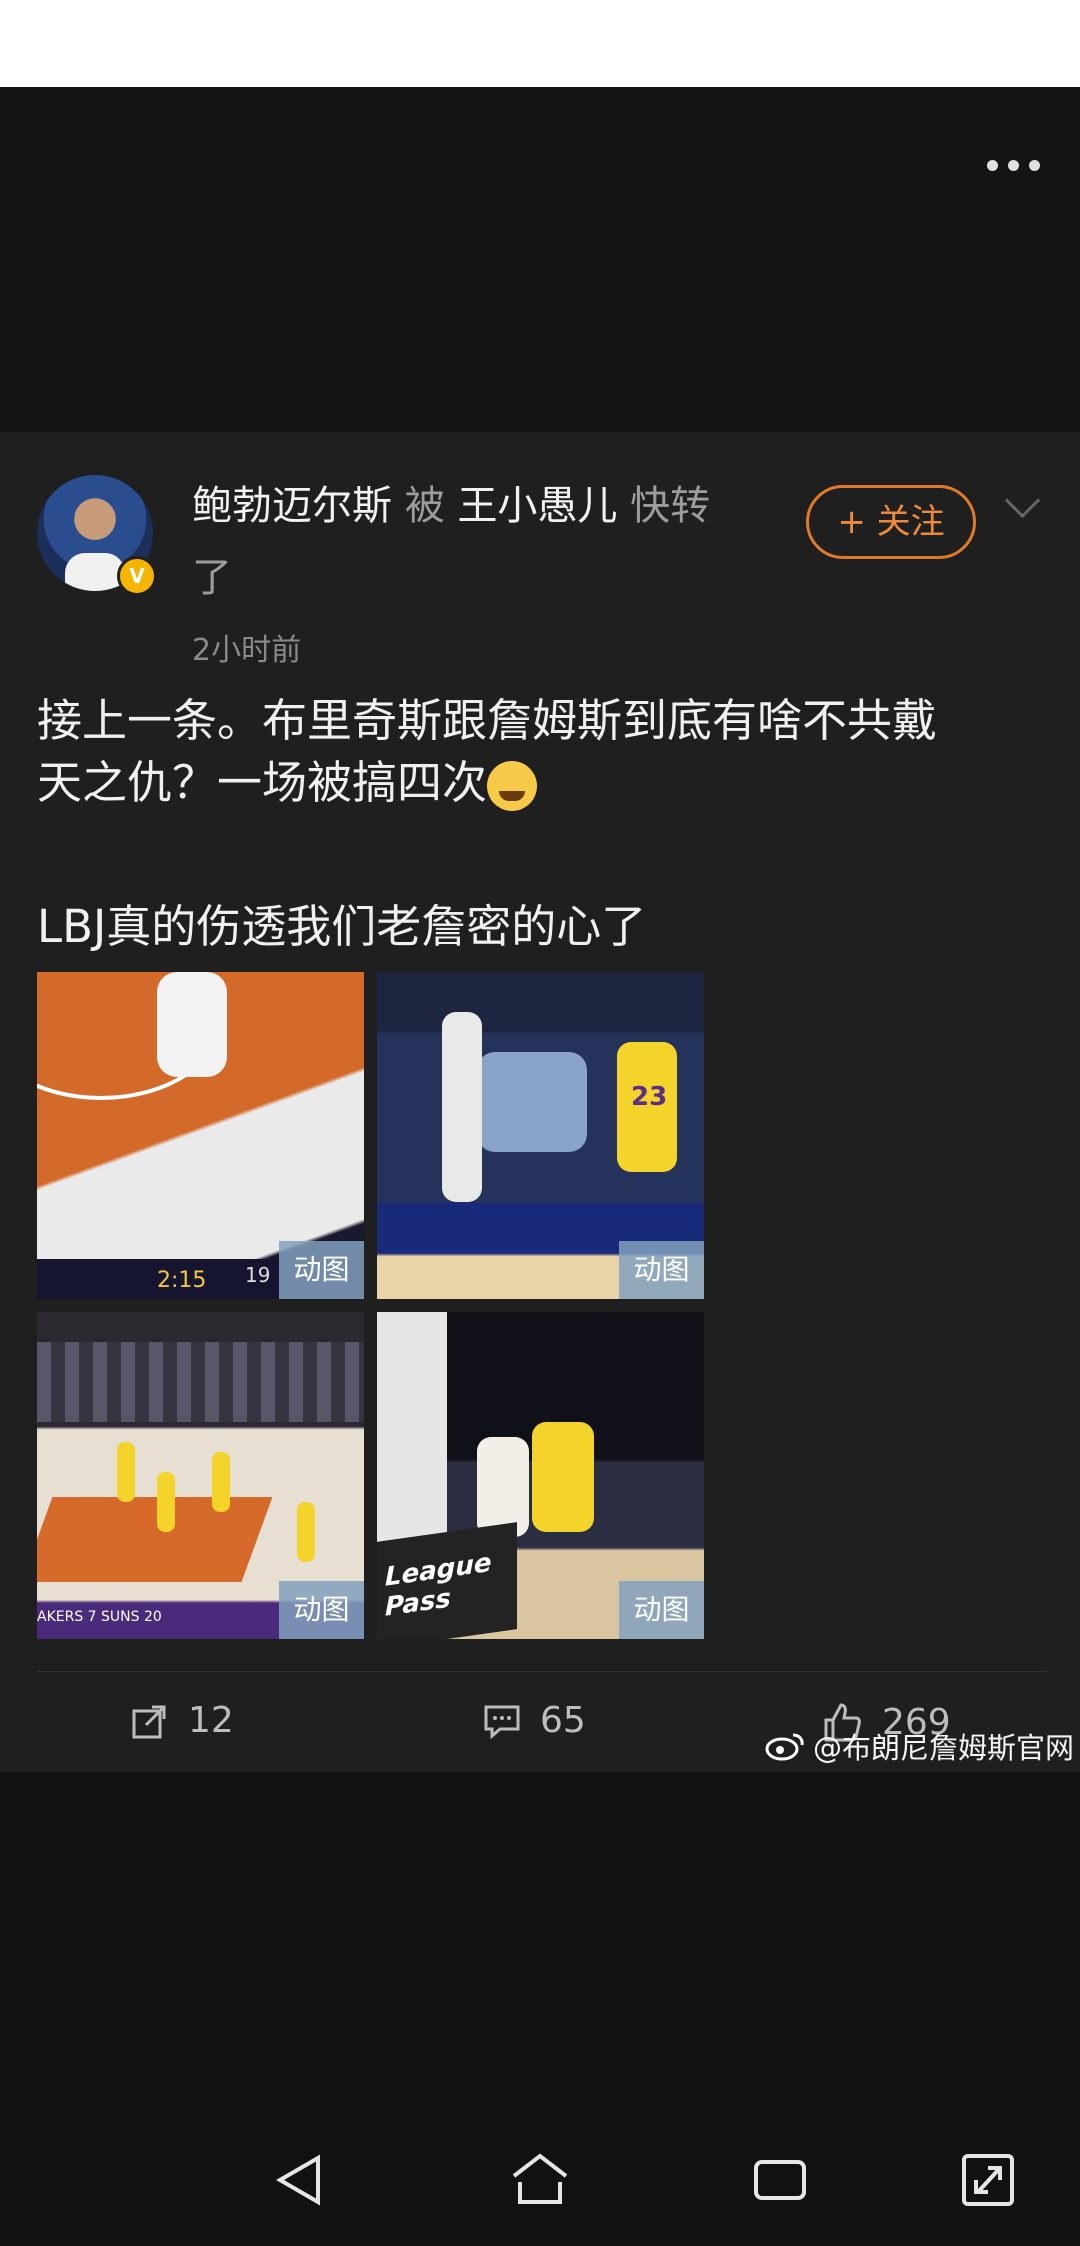 This screenshot has height=2246, width=1080. I want to click on comment-icon, so click(502, 1722).